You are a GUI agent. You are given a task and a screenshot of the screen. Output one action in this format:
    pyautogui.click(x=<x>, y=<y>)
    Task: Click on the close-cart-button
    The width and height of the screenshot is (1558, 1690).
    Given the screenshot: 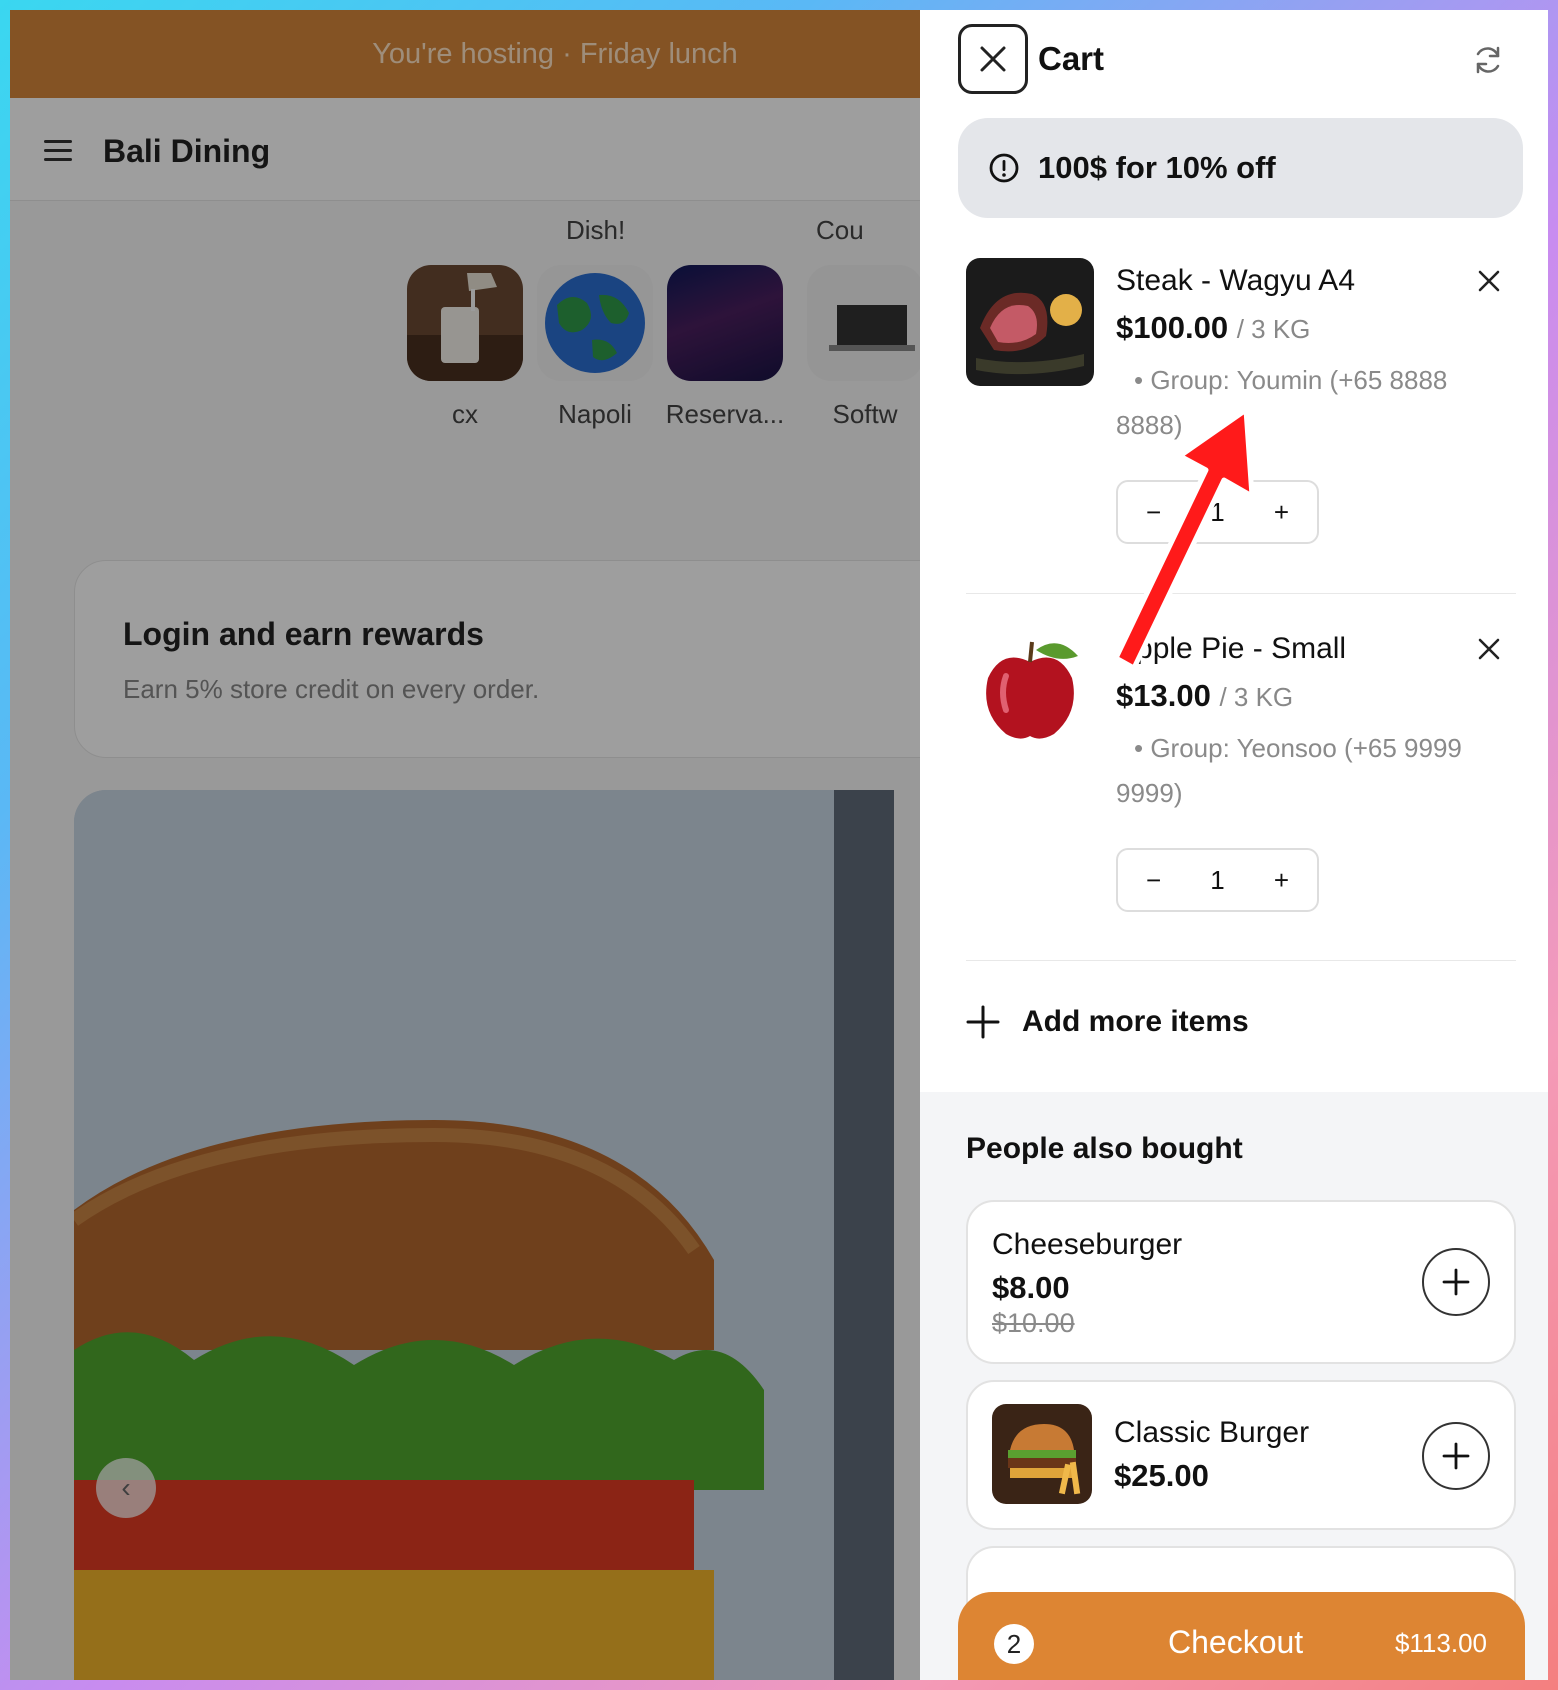 What is the action you would take?
    pyautogui.click(x=993, y=59)
    